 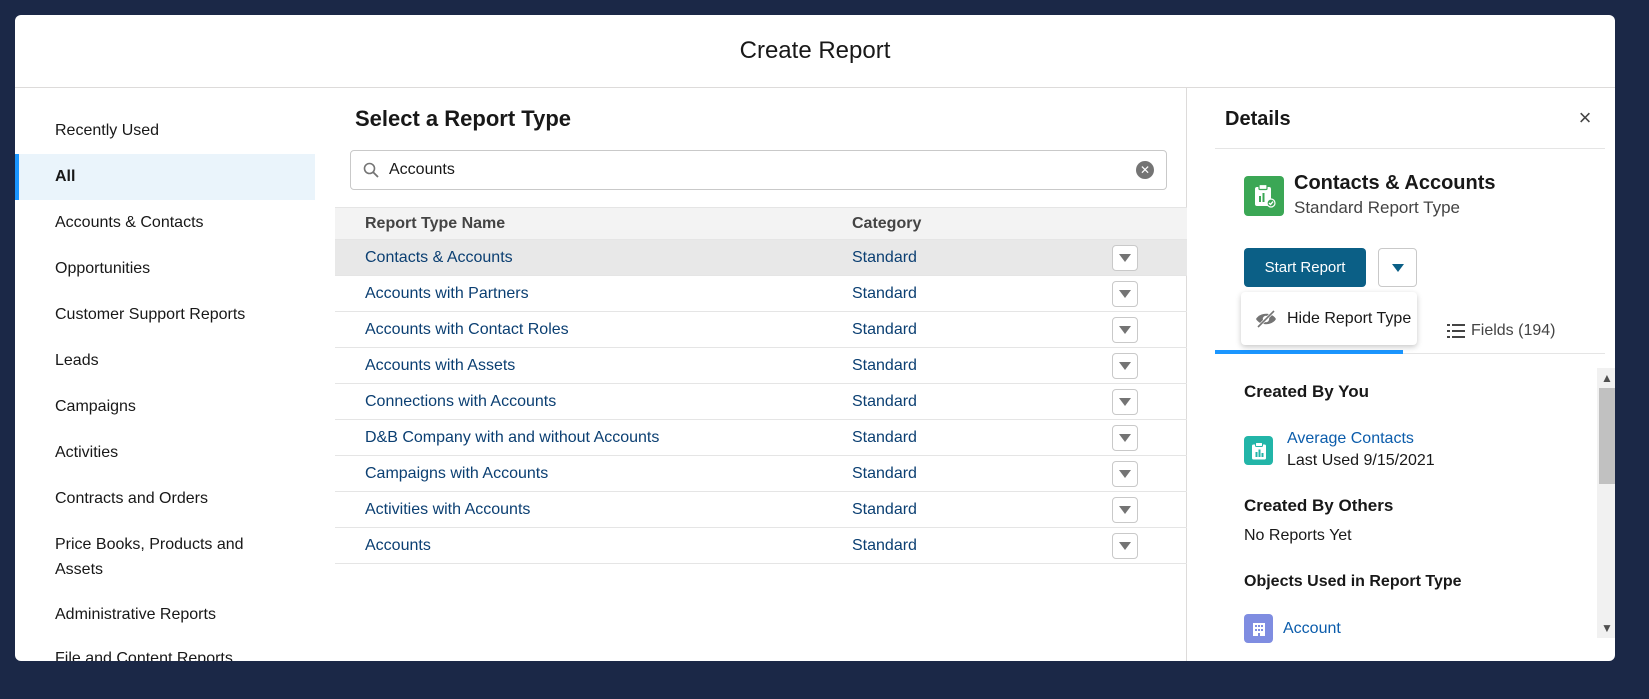 I want to click on search-input, so click(x=762, y=170).